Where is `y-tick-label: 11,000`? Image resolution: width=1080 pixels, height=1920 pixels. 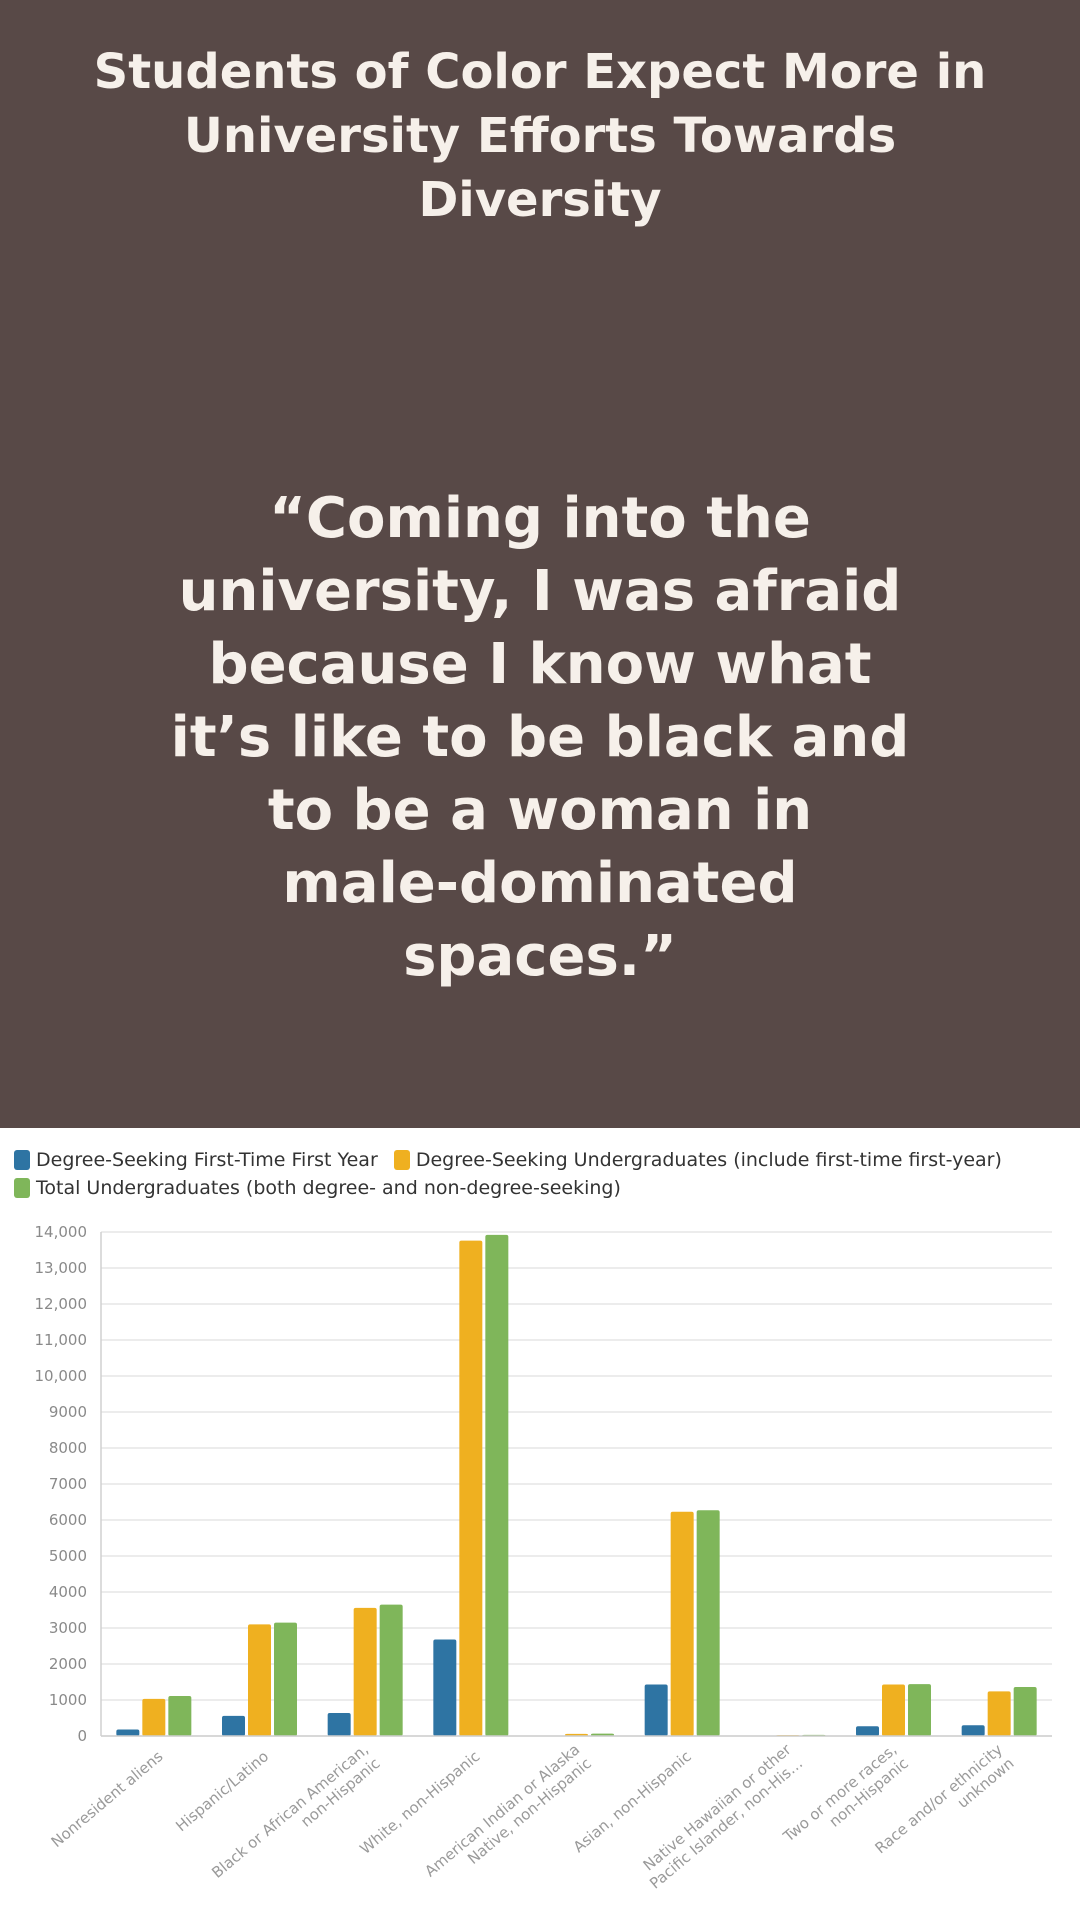 y-tick-label: 11,000 is located at coordinates (61, 1340).